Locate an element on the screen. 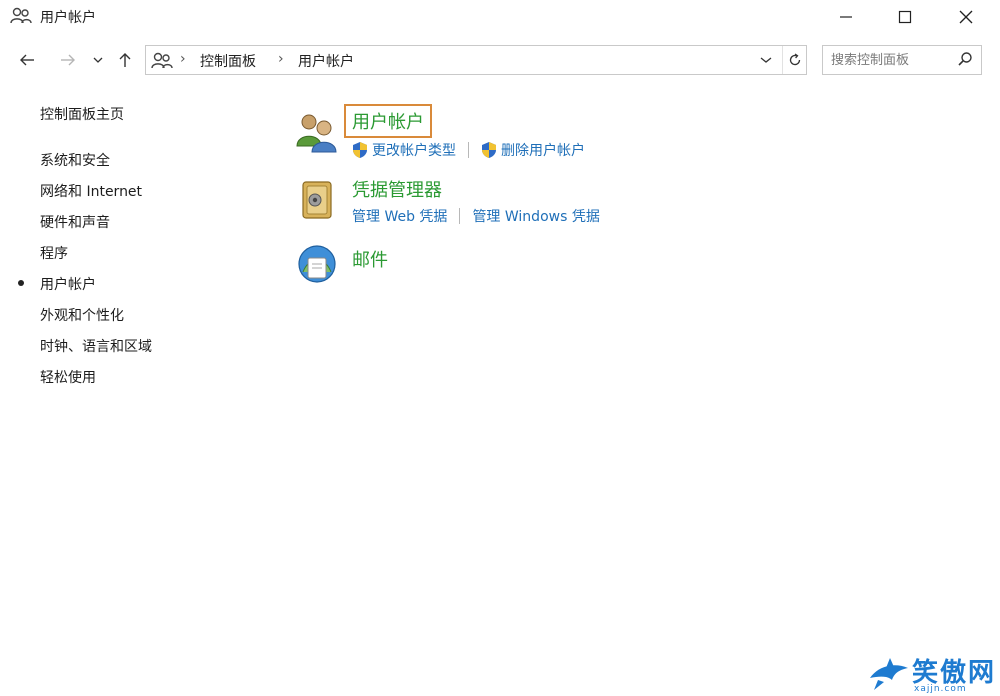  up-button is located at coordinates (125, 60).